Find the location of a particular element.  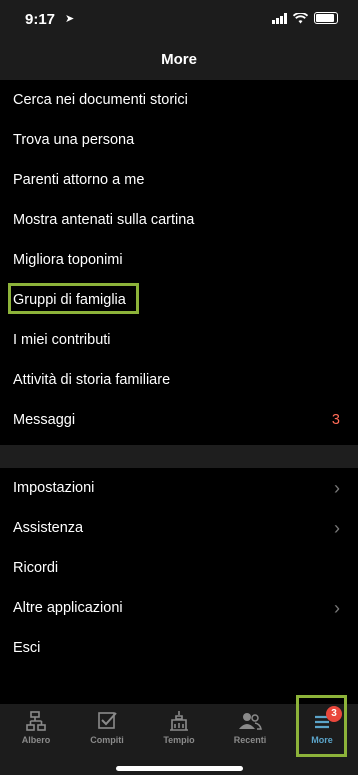

menu-item-ancestors-map: Mostra antenati sulla cartina is located at coordinates (179, 220).